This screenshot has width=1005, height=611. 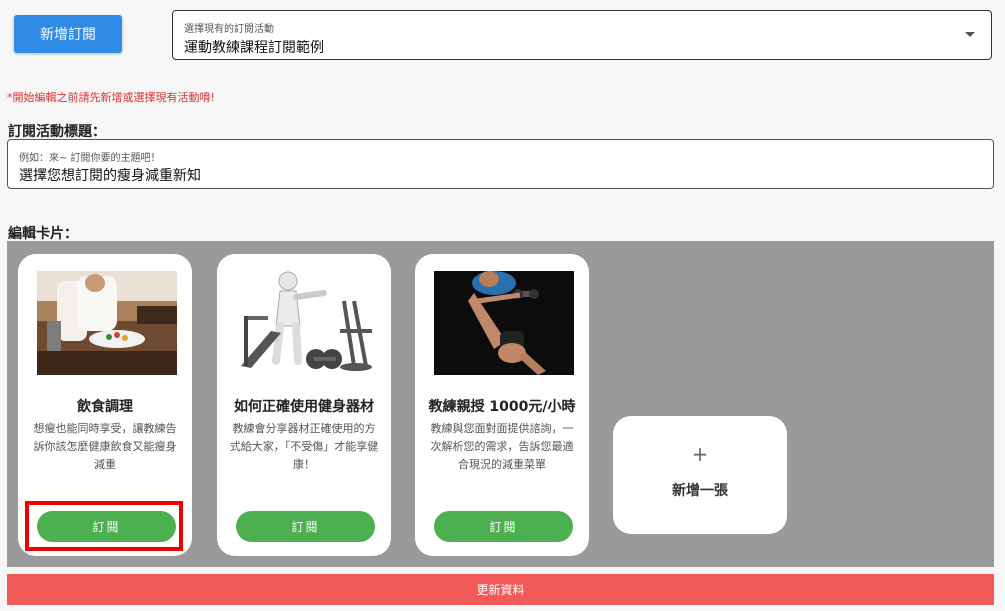 What do you see at coordinates (700, 491) in the screenshot?
I see `add-card-label: 新增一張` at bounding box center [700, 491].